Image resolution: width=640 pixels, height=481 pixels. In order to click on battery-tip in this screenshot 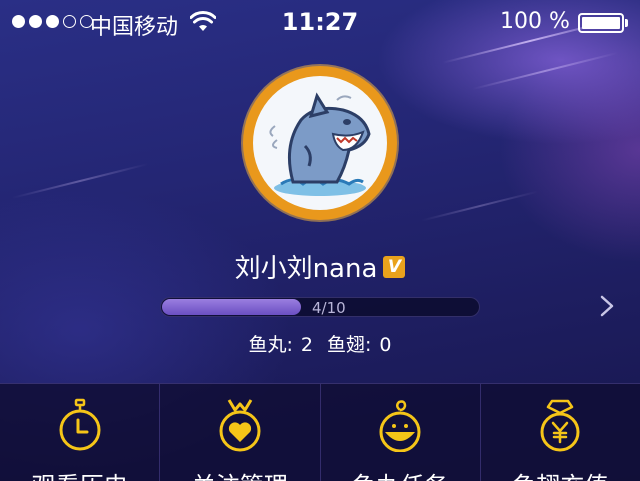, I will do `click(626, 23)`.